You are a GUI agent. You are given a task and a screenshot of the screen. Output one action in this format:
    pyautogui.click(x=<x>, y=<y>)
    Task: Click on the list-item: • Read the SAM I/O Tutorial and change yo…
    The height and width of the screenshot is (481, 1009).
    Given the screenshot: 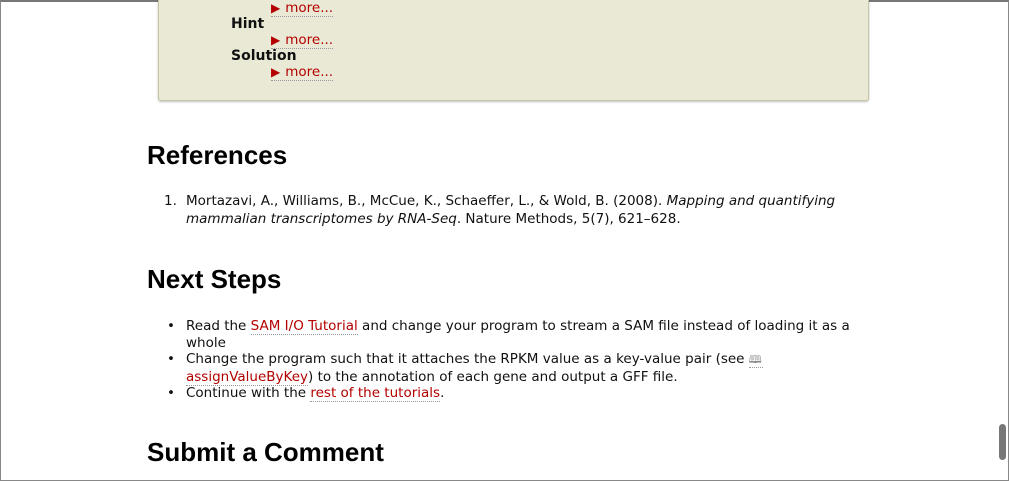 What is the action you would take?
    pyautogui.click(x=508, y=334)
    